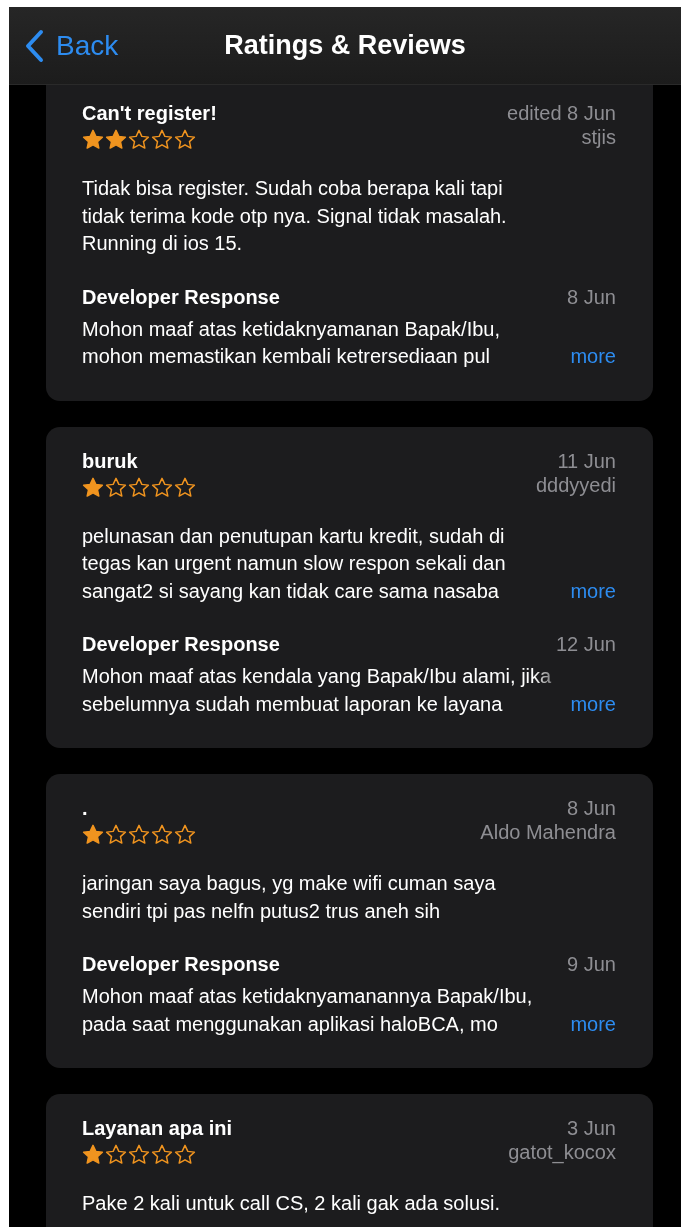 Image resolution: width=681 pixels, height=1227 pixels. What do you see at coordinates (591, 808) in the screenshot?
I see `review-date: 8 Jun` at bounding box center [591, 808].